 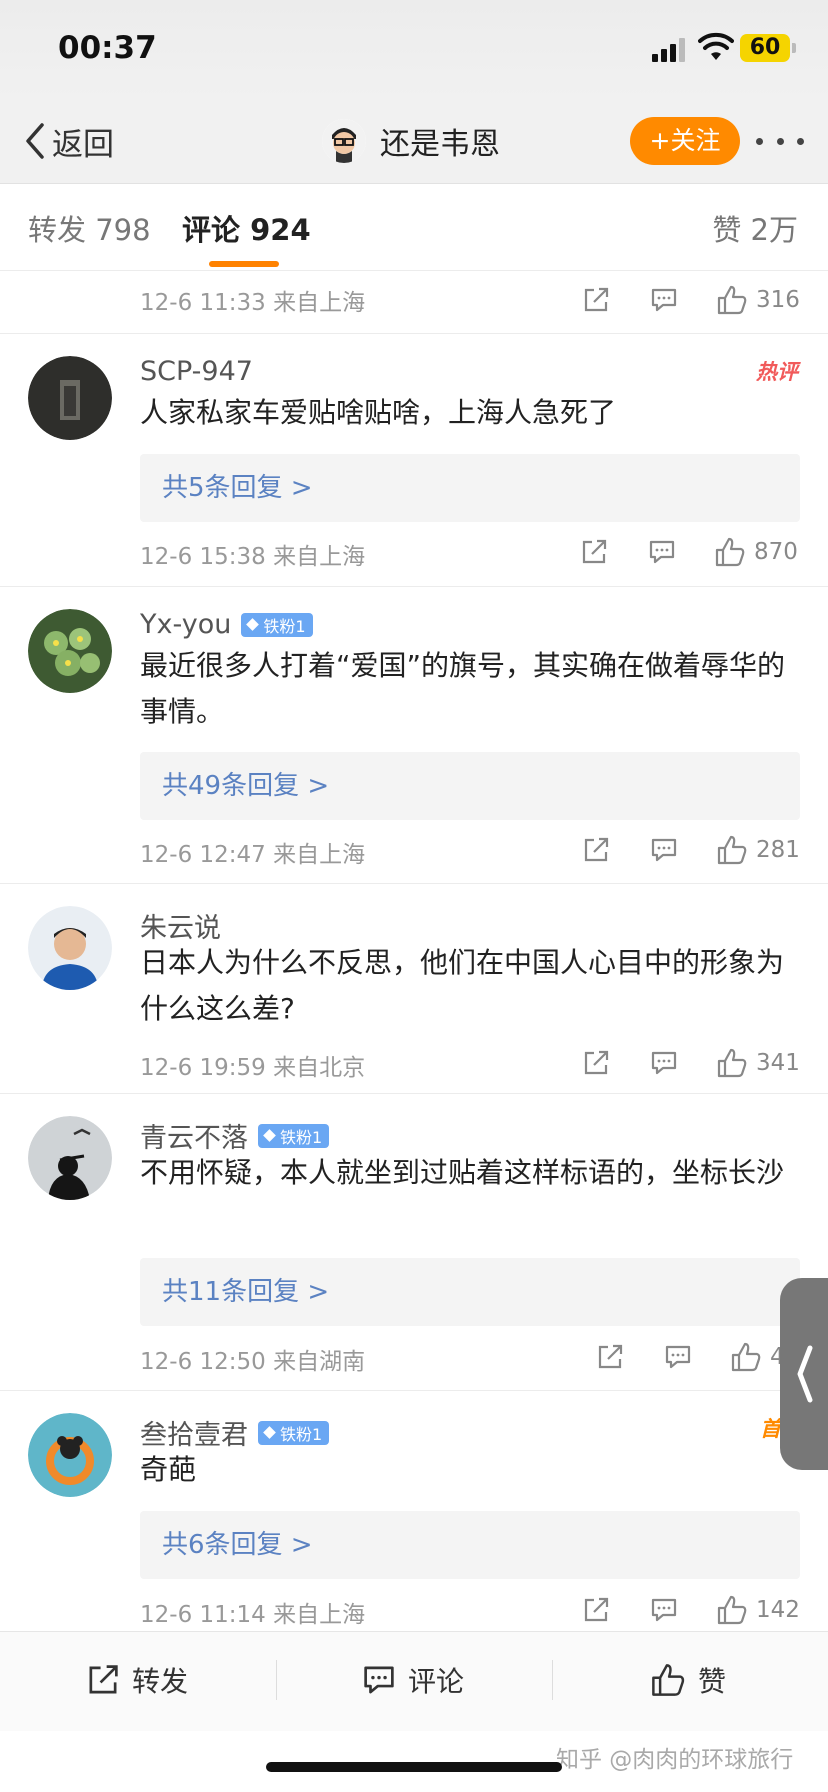 What do you see at coordinates (436, 1681) in the screenshot?
I see `comment-label: 评论` at bounding box center [436, 1681].